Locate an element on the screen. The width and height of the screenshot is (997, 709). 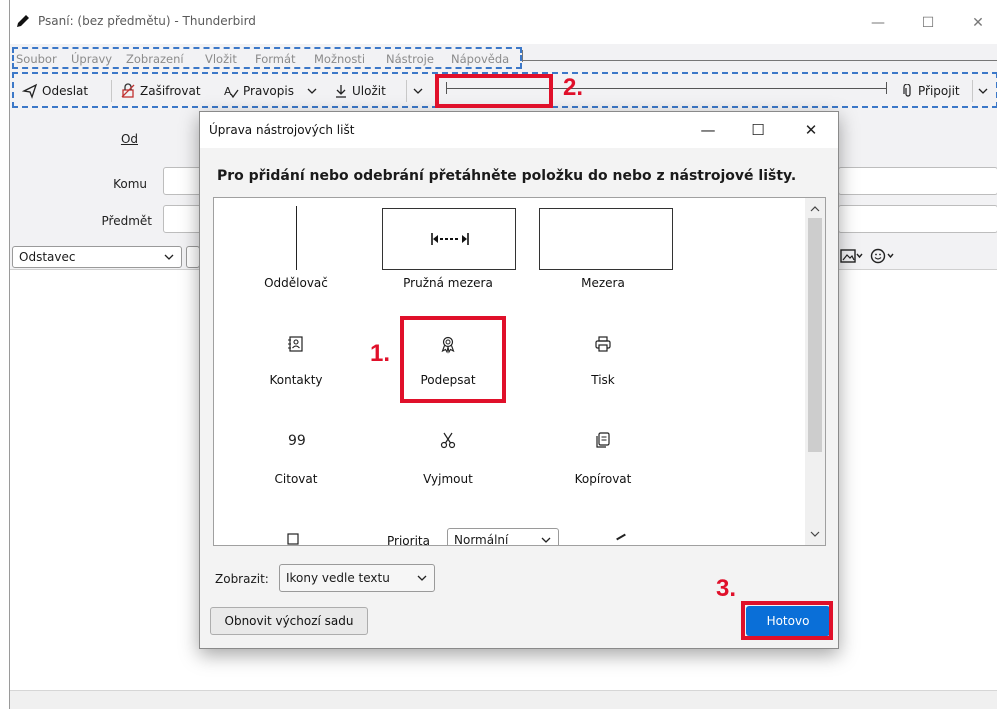
spelling-icon: A is located at coordinates (231, 91).